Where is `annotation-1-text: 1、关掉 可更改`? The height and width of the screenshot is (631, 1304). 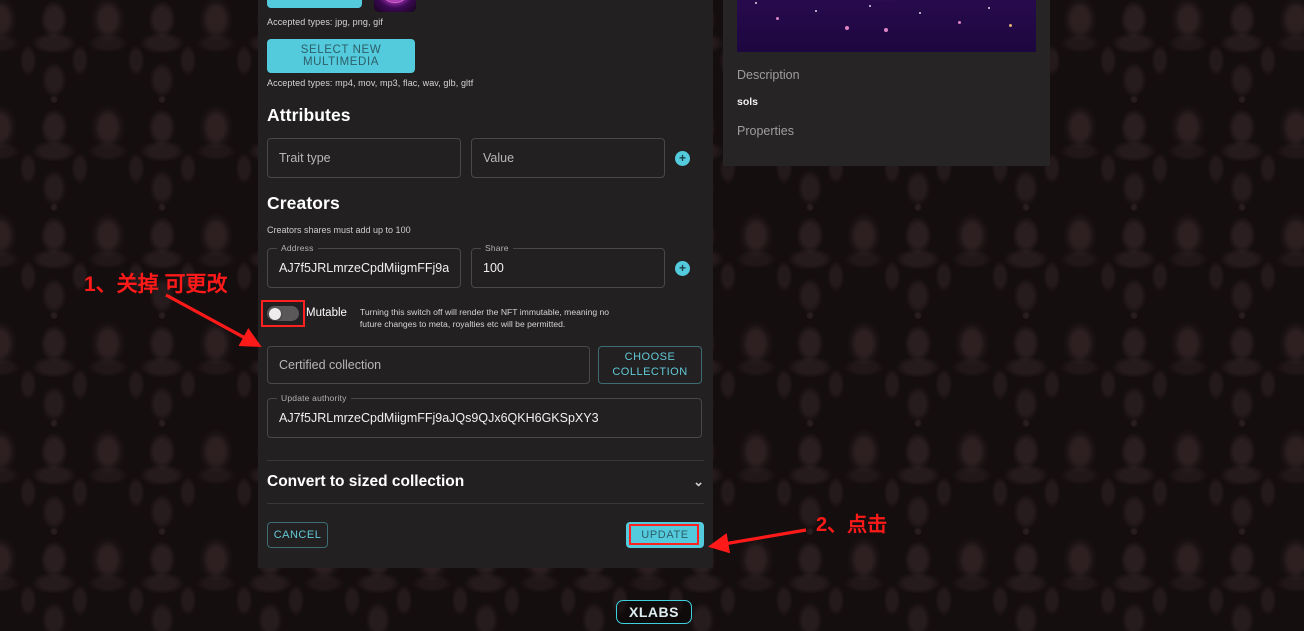 annotation-1-text: 1、关掉 可更改 is located at coordinates (156, 284).